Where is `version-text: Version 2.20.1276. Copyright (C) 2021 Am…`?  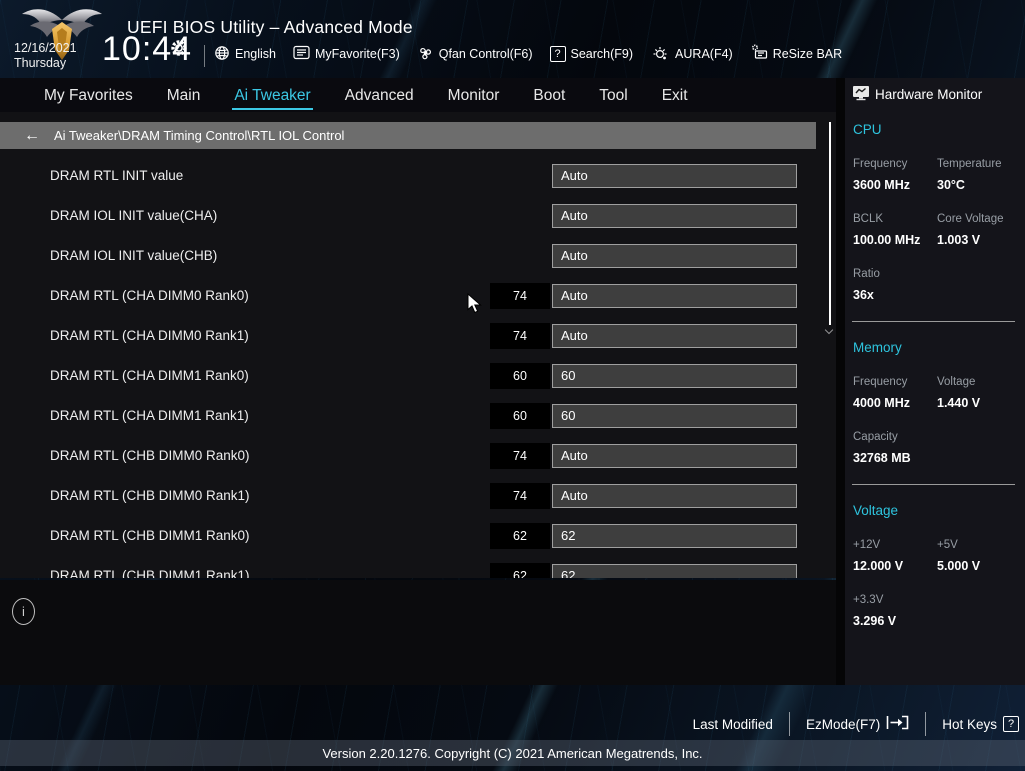 version-text: Version 2.20.1276. Copyright (C) 2021 Am… is located at coordinates (512, 753).